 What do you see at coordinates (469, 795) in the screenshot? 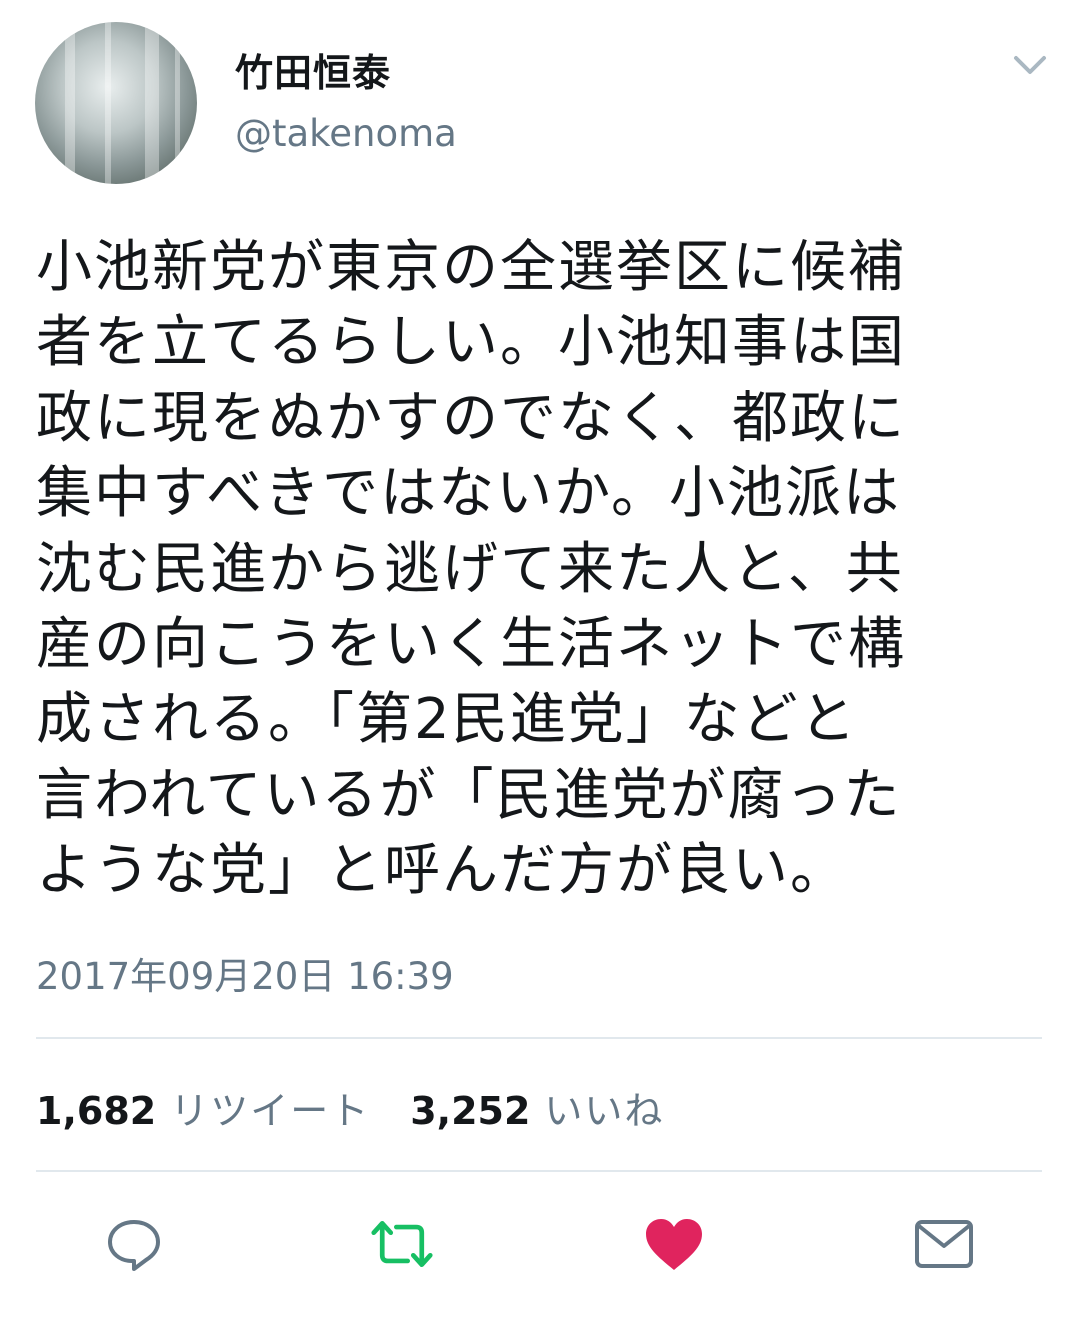
I see `tweet-text-line: 言われているが「民進党が腐った` at bounding box center [469, 795].